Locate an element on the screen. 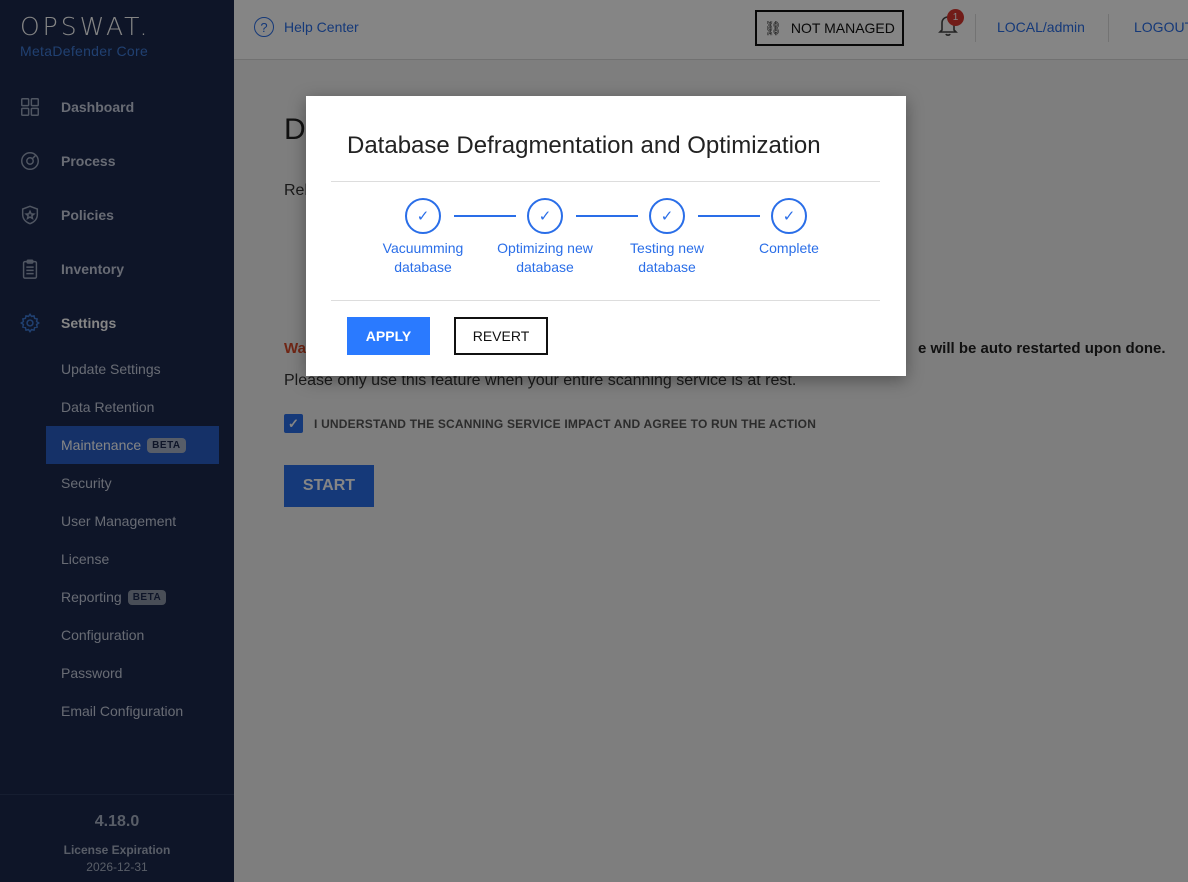 This screenshot has width=1188, height=882. step-label: Testing new database is located at coordinates (667, 257).